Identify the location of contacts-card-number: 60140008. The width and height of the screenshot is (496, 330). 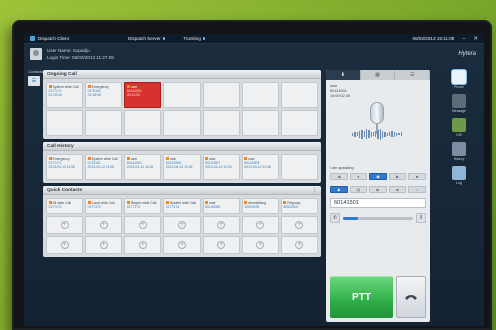
(213, 206).